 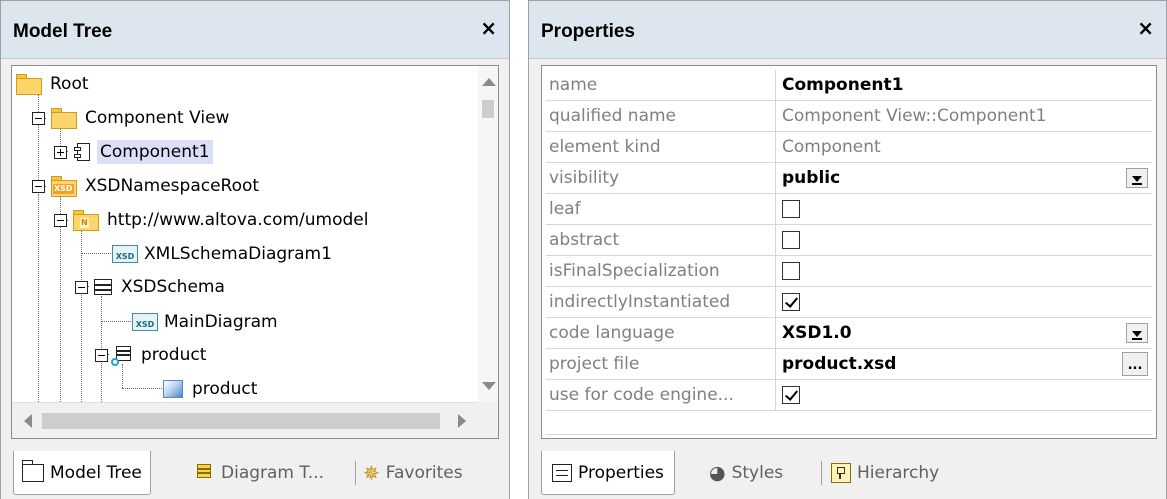 What do you see at coordinates (155, 152) in the screenshot?
I see `tree-node-label: Component1` at bounding box center [155, 152].